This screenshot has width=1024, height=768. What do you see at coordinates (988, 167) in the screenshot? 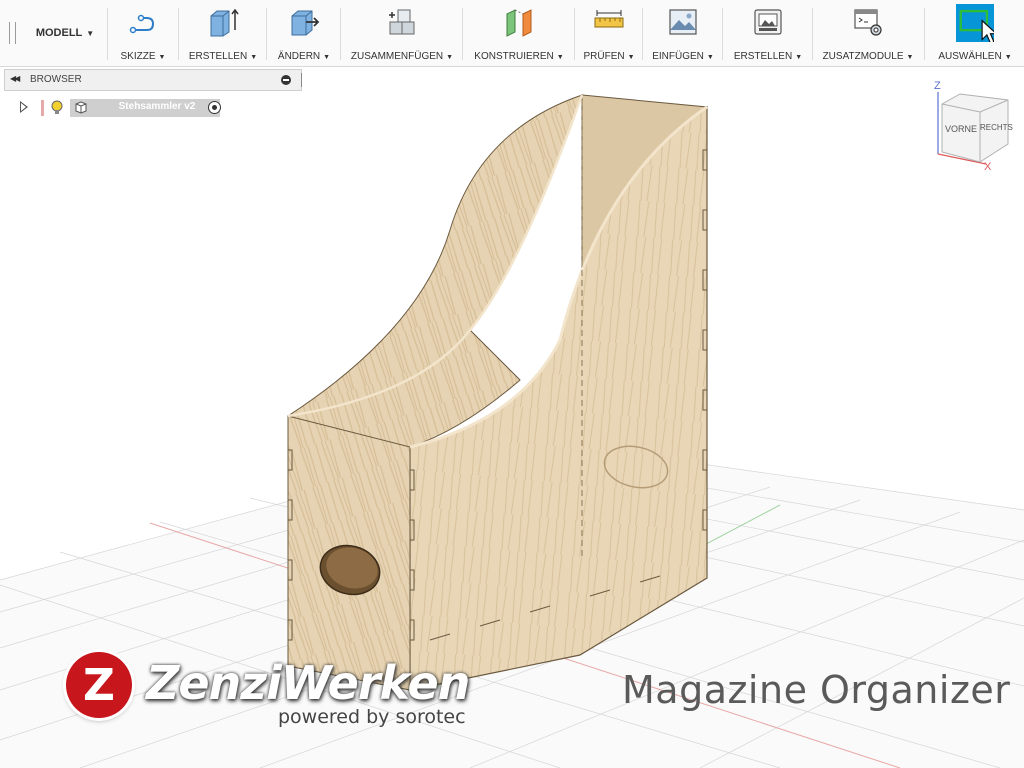
I see `axis-x-label: X` at bounding box center [988, 167].